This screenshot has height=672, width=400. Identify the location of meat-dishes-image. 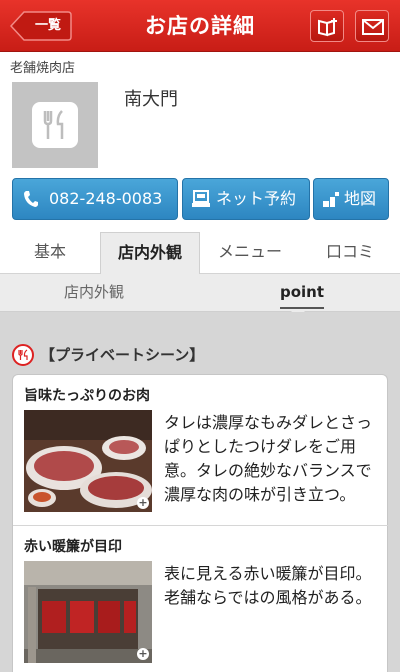
(88, 461).